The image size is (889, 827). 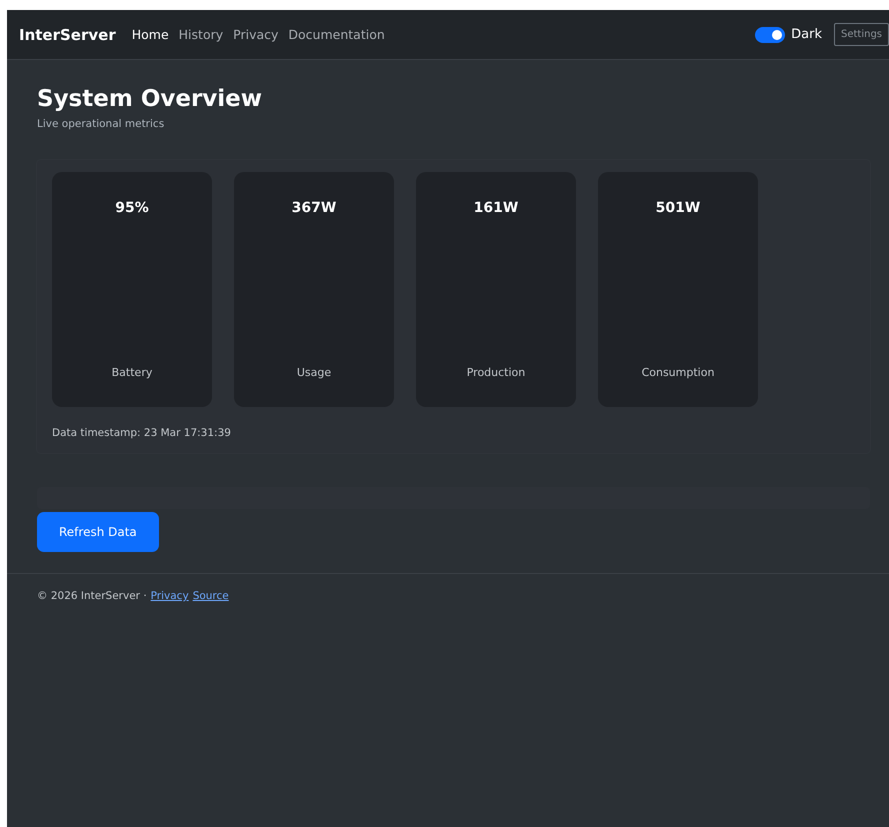 What do you see at coordinates (314, 372) in the screenshot?
I see `metric-label: Usage` at bounding box center [314, 372].